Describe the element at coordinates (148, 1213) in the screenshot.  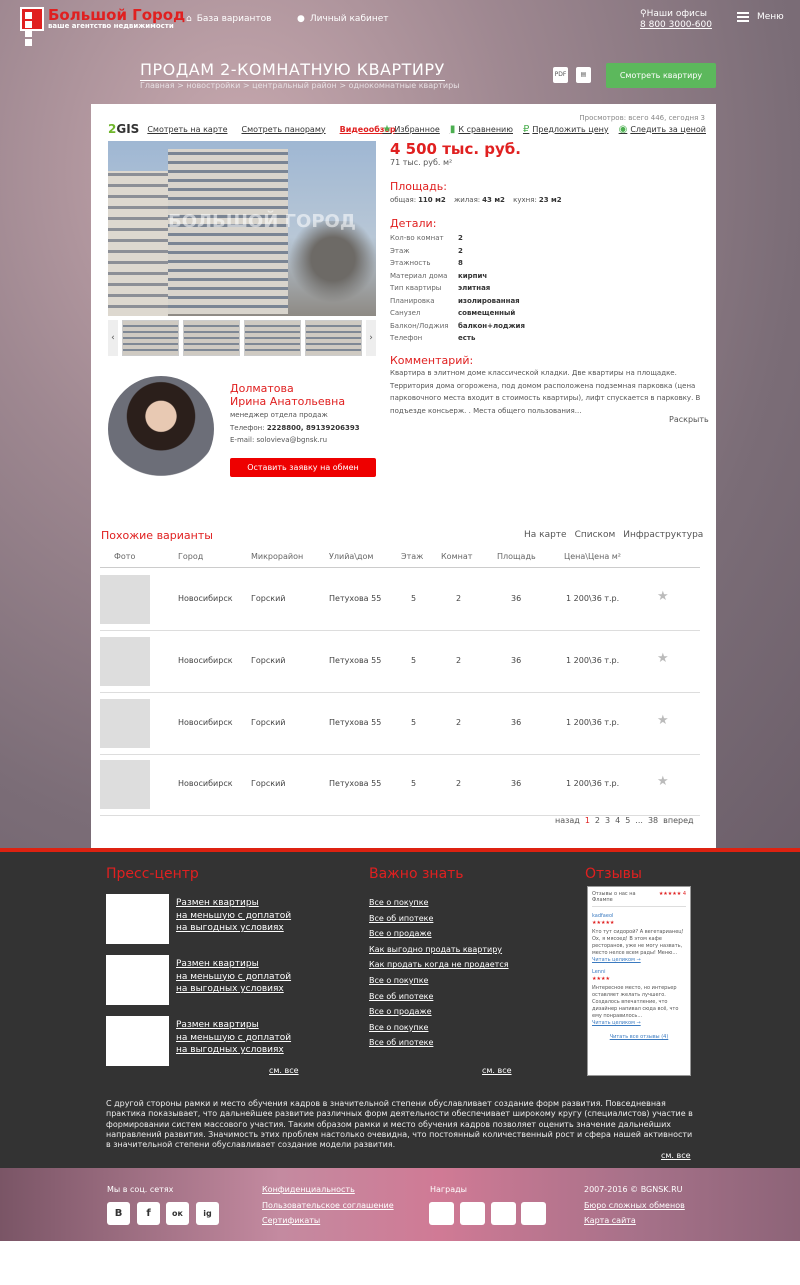
I see `facebook-icon: f` at that location.